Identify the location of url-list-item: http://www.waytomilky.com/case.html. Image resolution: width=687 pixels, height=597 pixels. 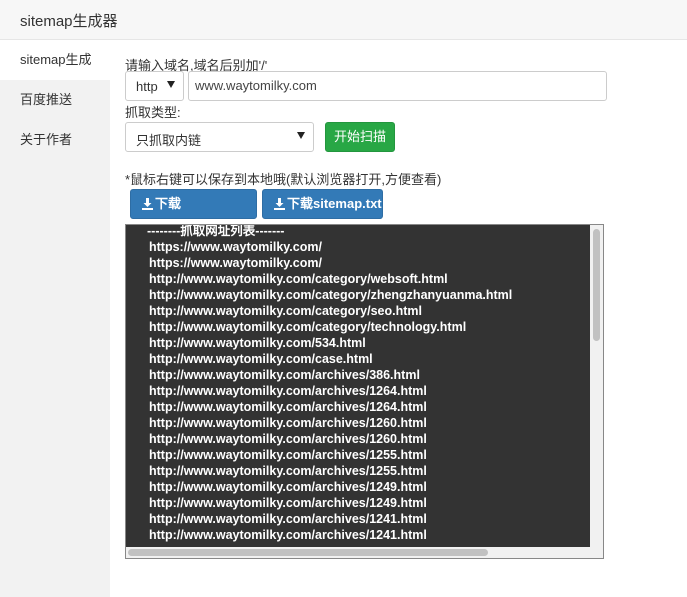
(261, 359).